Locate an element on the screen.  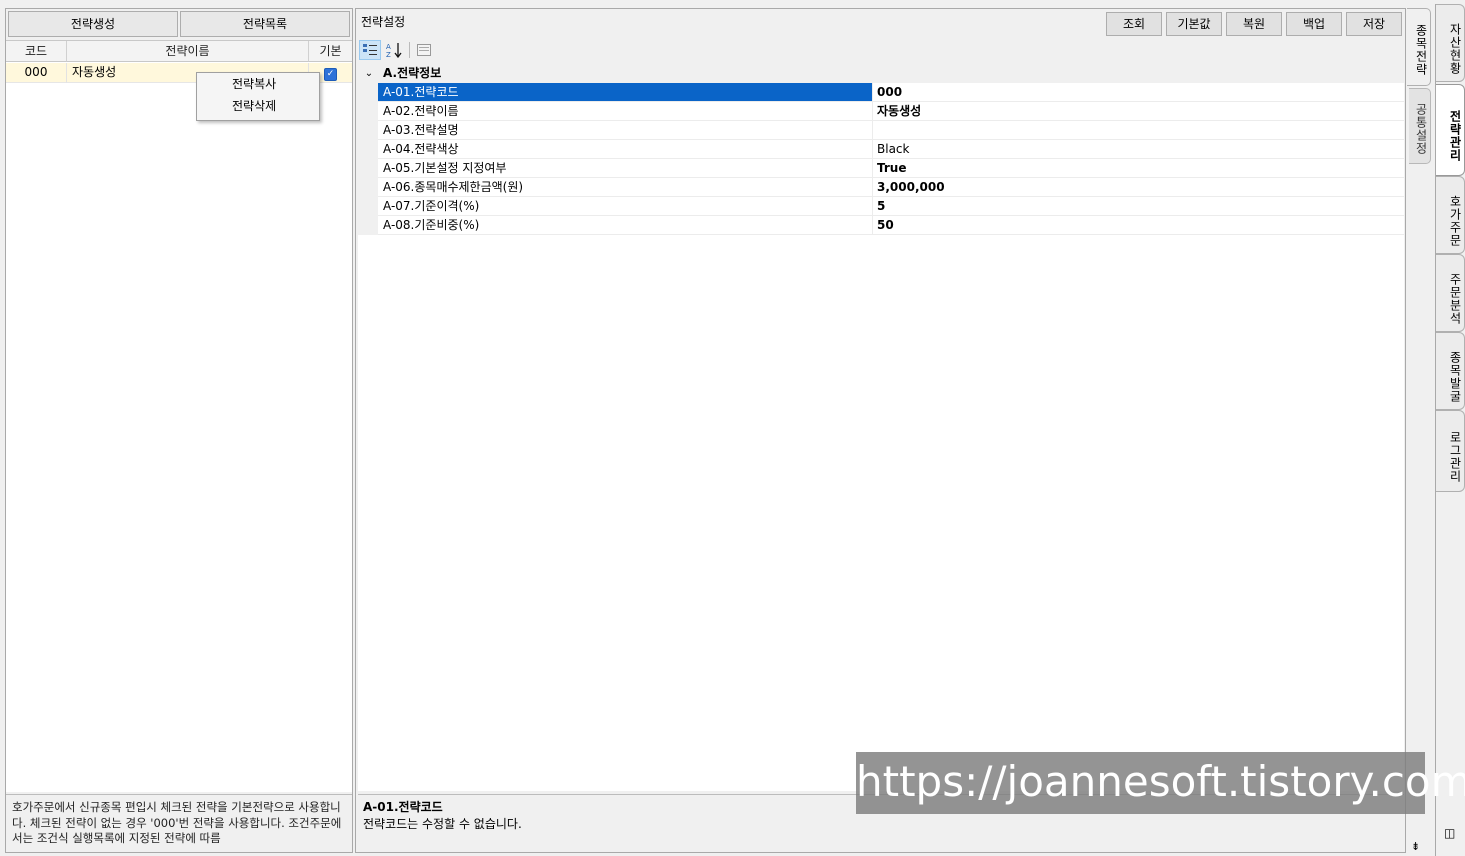
backup-button: 백업 is located at coordinates (1314, 24).